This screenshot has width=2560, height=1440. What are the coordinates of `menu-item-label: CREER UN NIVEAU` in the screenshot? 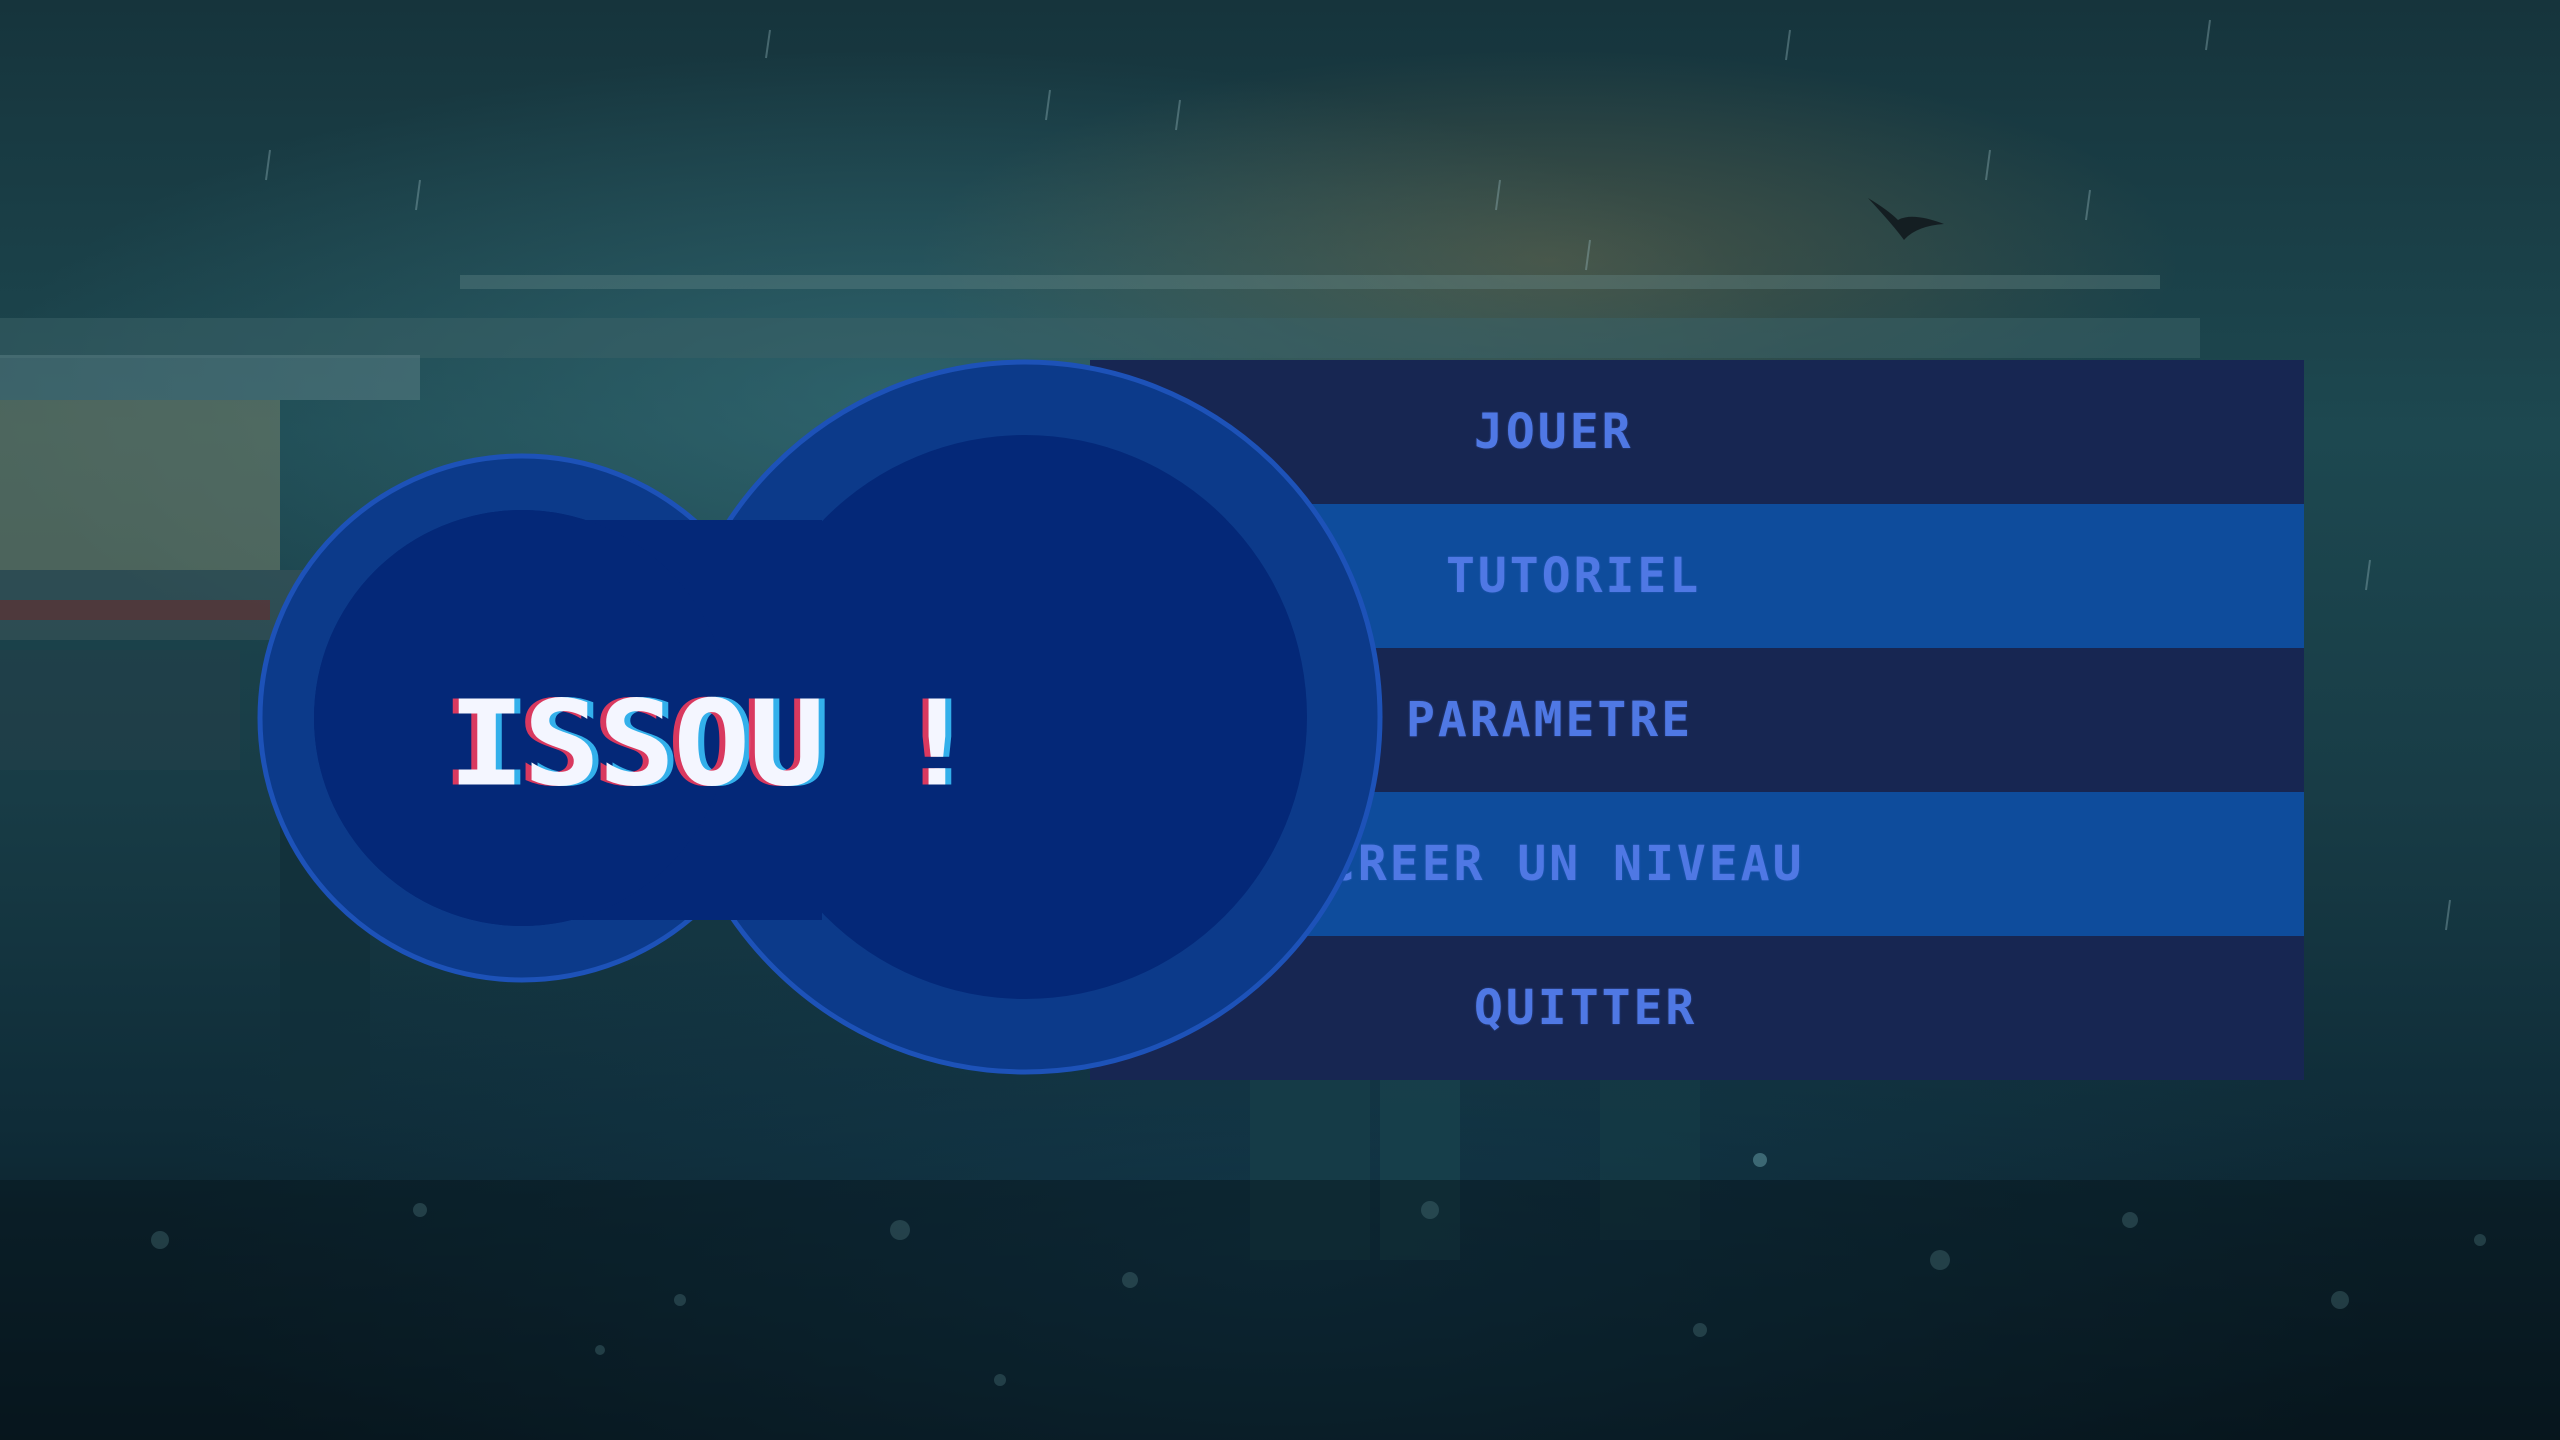 It's located at (1565, 864).